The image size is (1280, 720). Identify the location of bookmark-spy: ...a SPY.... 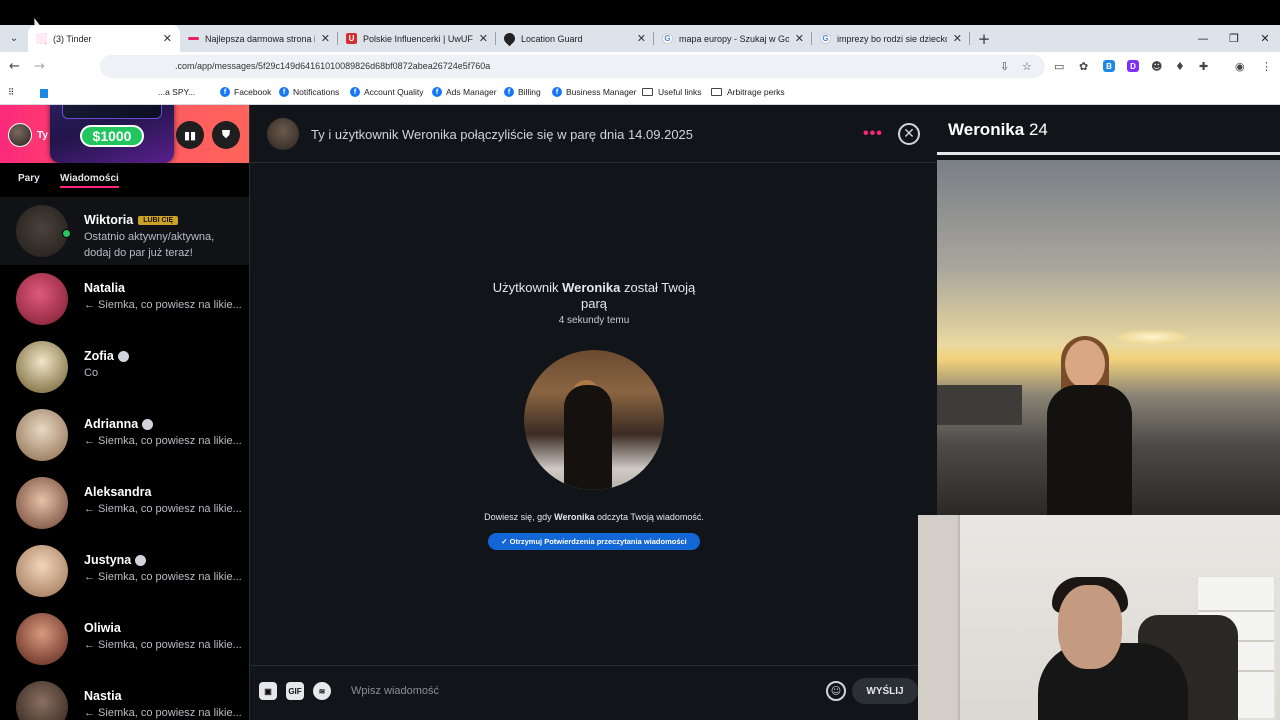
(176, 92).